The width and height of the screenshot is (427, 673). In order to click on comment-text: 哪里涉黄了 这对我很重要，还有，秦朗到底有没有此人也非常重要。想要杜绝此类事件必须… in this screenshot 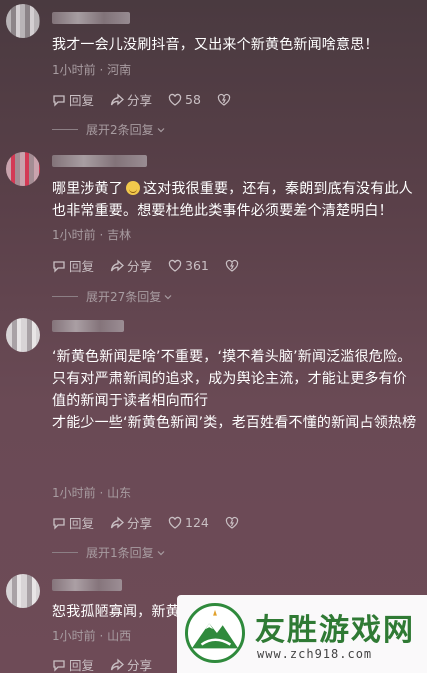, I will do `click(234, 200)`.